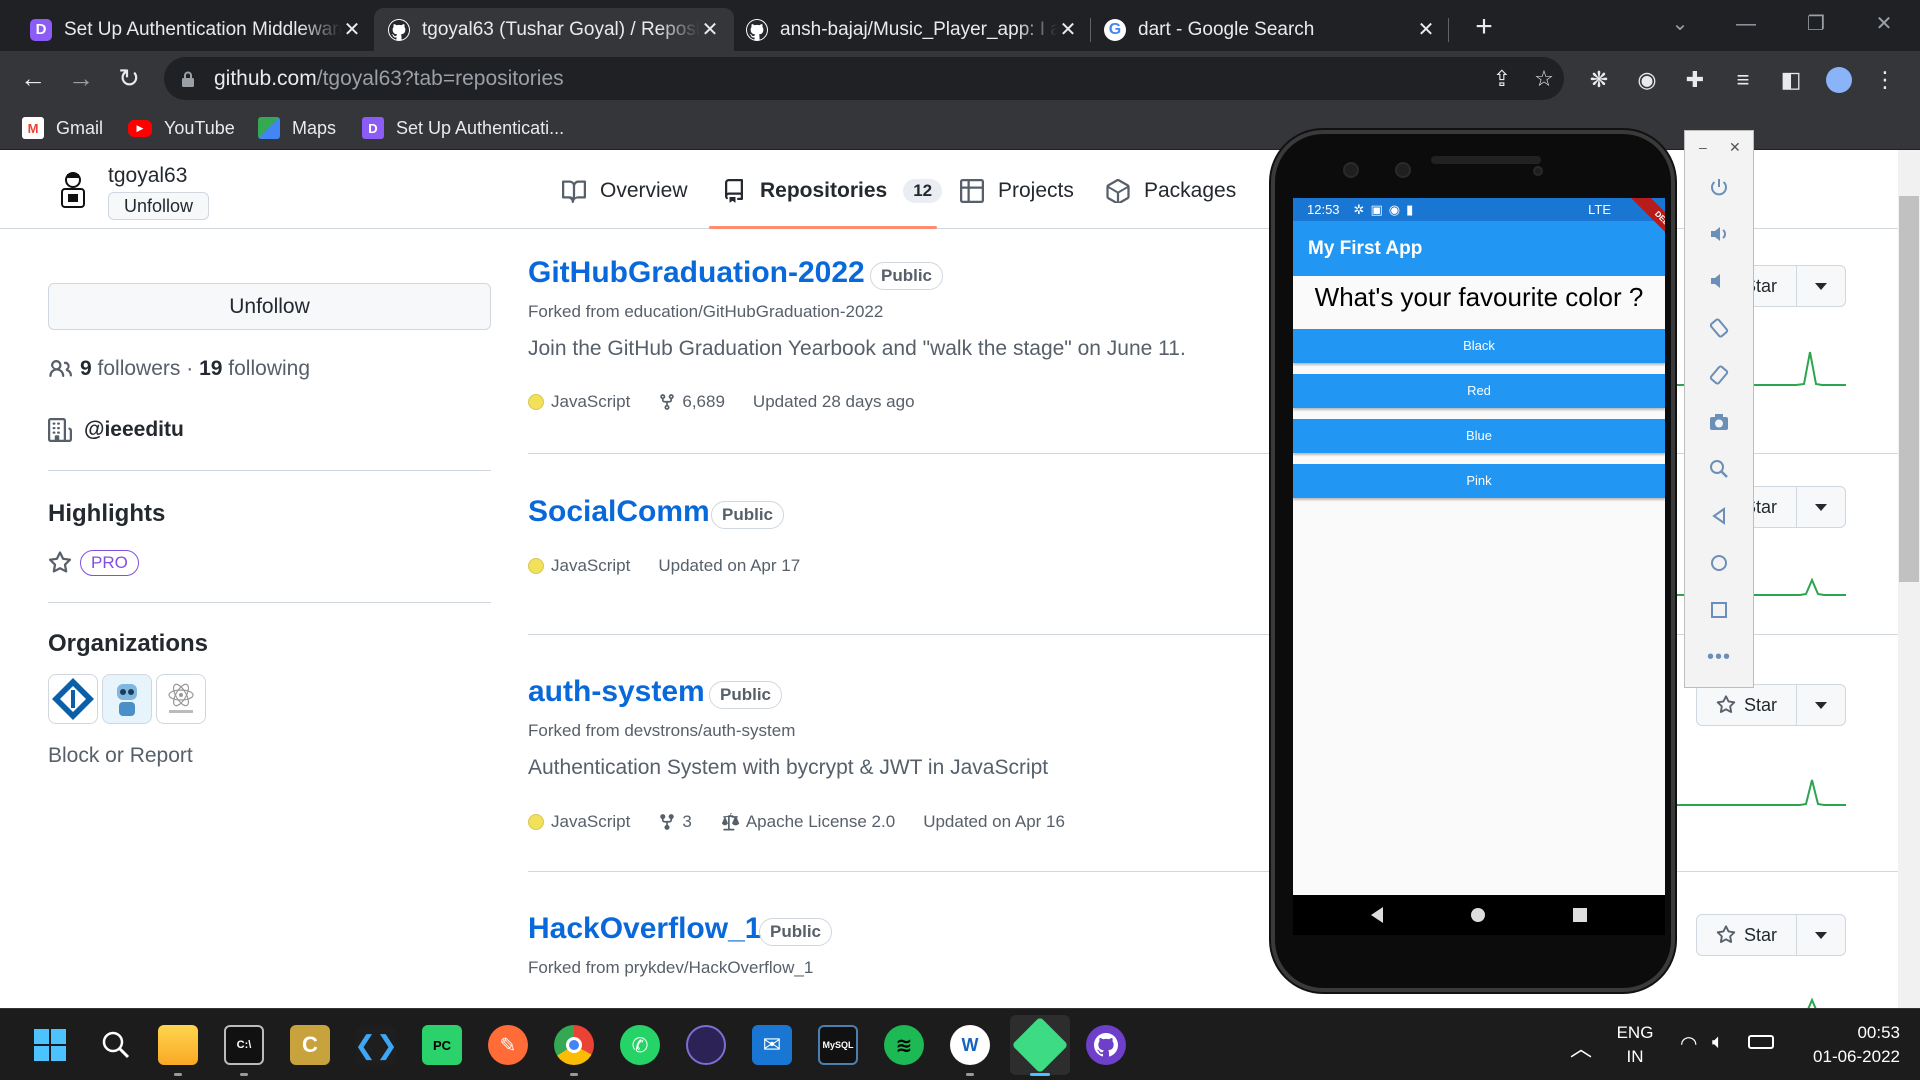 This screenshot has height=1080, width=1920. What do you see at coordinates (706, 1045) in the screenshot?
I see `eclipse-icon` at bounding box center [706, 1045].